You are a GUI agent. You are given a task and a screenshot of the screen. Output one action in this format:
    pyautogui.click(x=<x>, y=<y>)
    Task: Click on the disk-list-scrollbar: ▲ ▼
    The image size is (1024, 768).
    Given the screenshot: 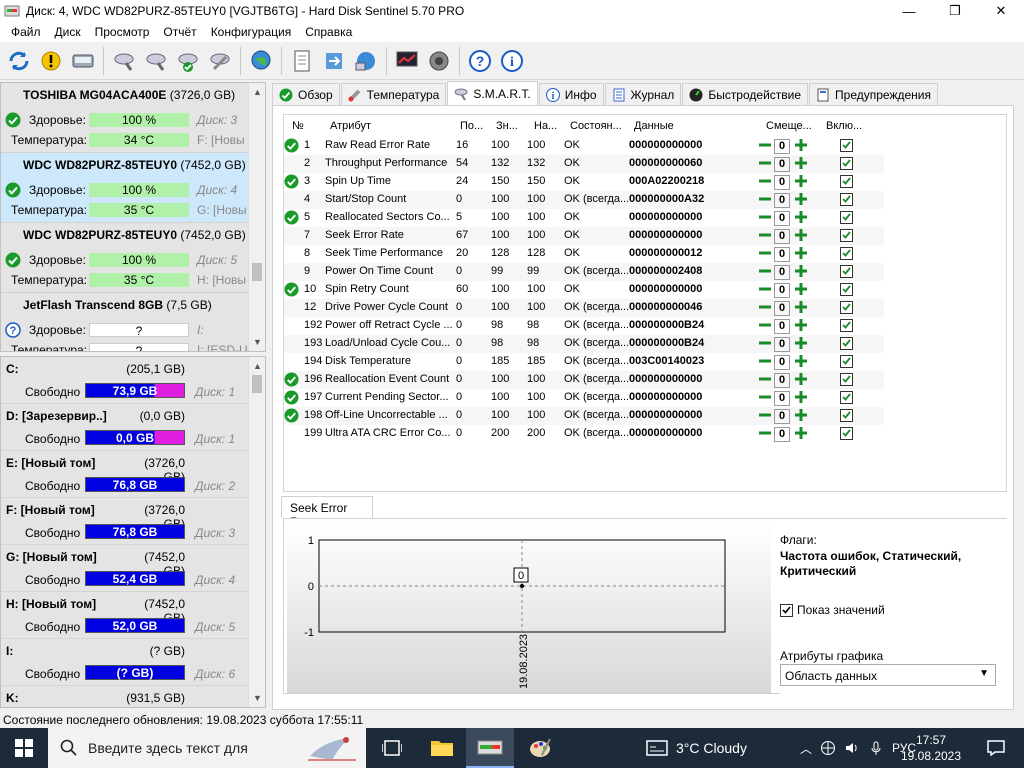 What is the action you would take?
    pyautogui.click(x=256, y=217)
    